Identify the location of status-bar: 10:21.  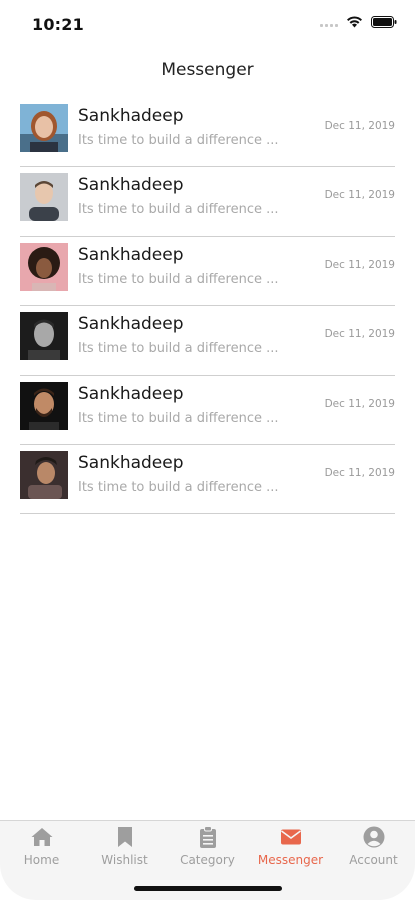
(207, 24).